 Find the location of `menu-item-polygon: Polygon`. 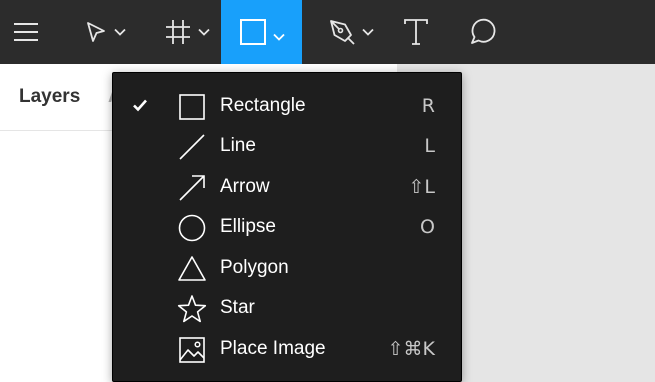

menu-item-polygon: Polygon is located at coordinates (287, 268).